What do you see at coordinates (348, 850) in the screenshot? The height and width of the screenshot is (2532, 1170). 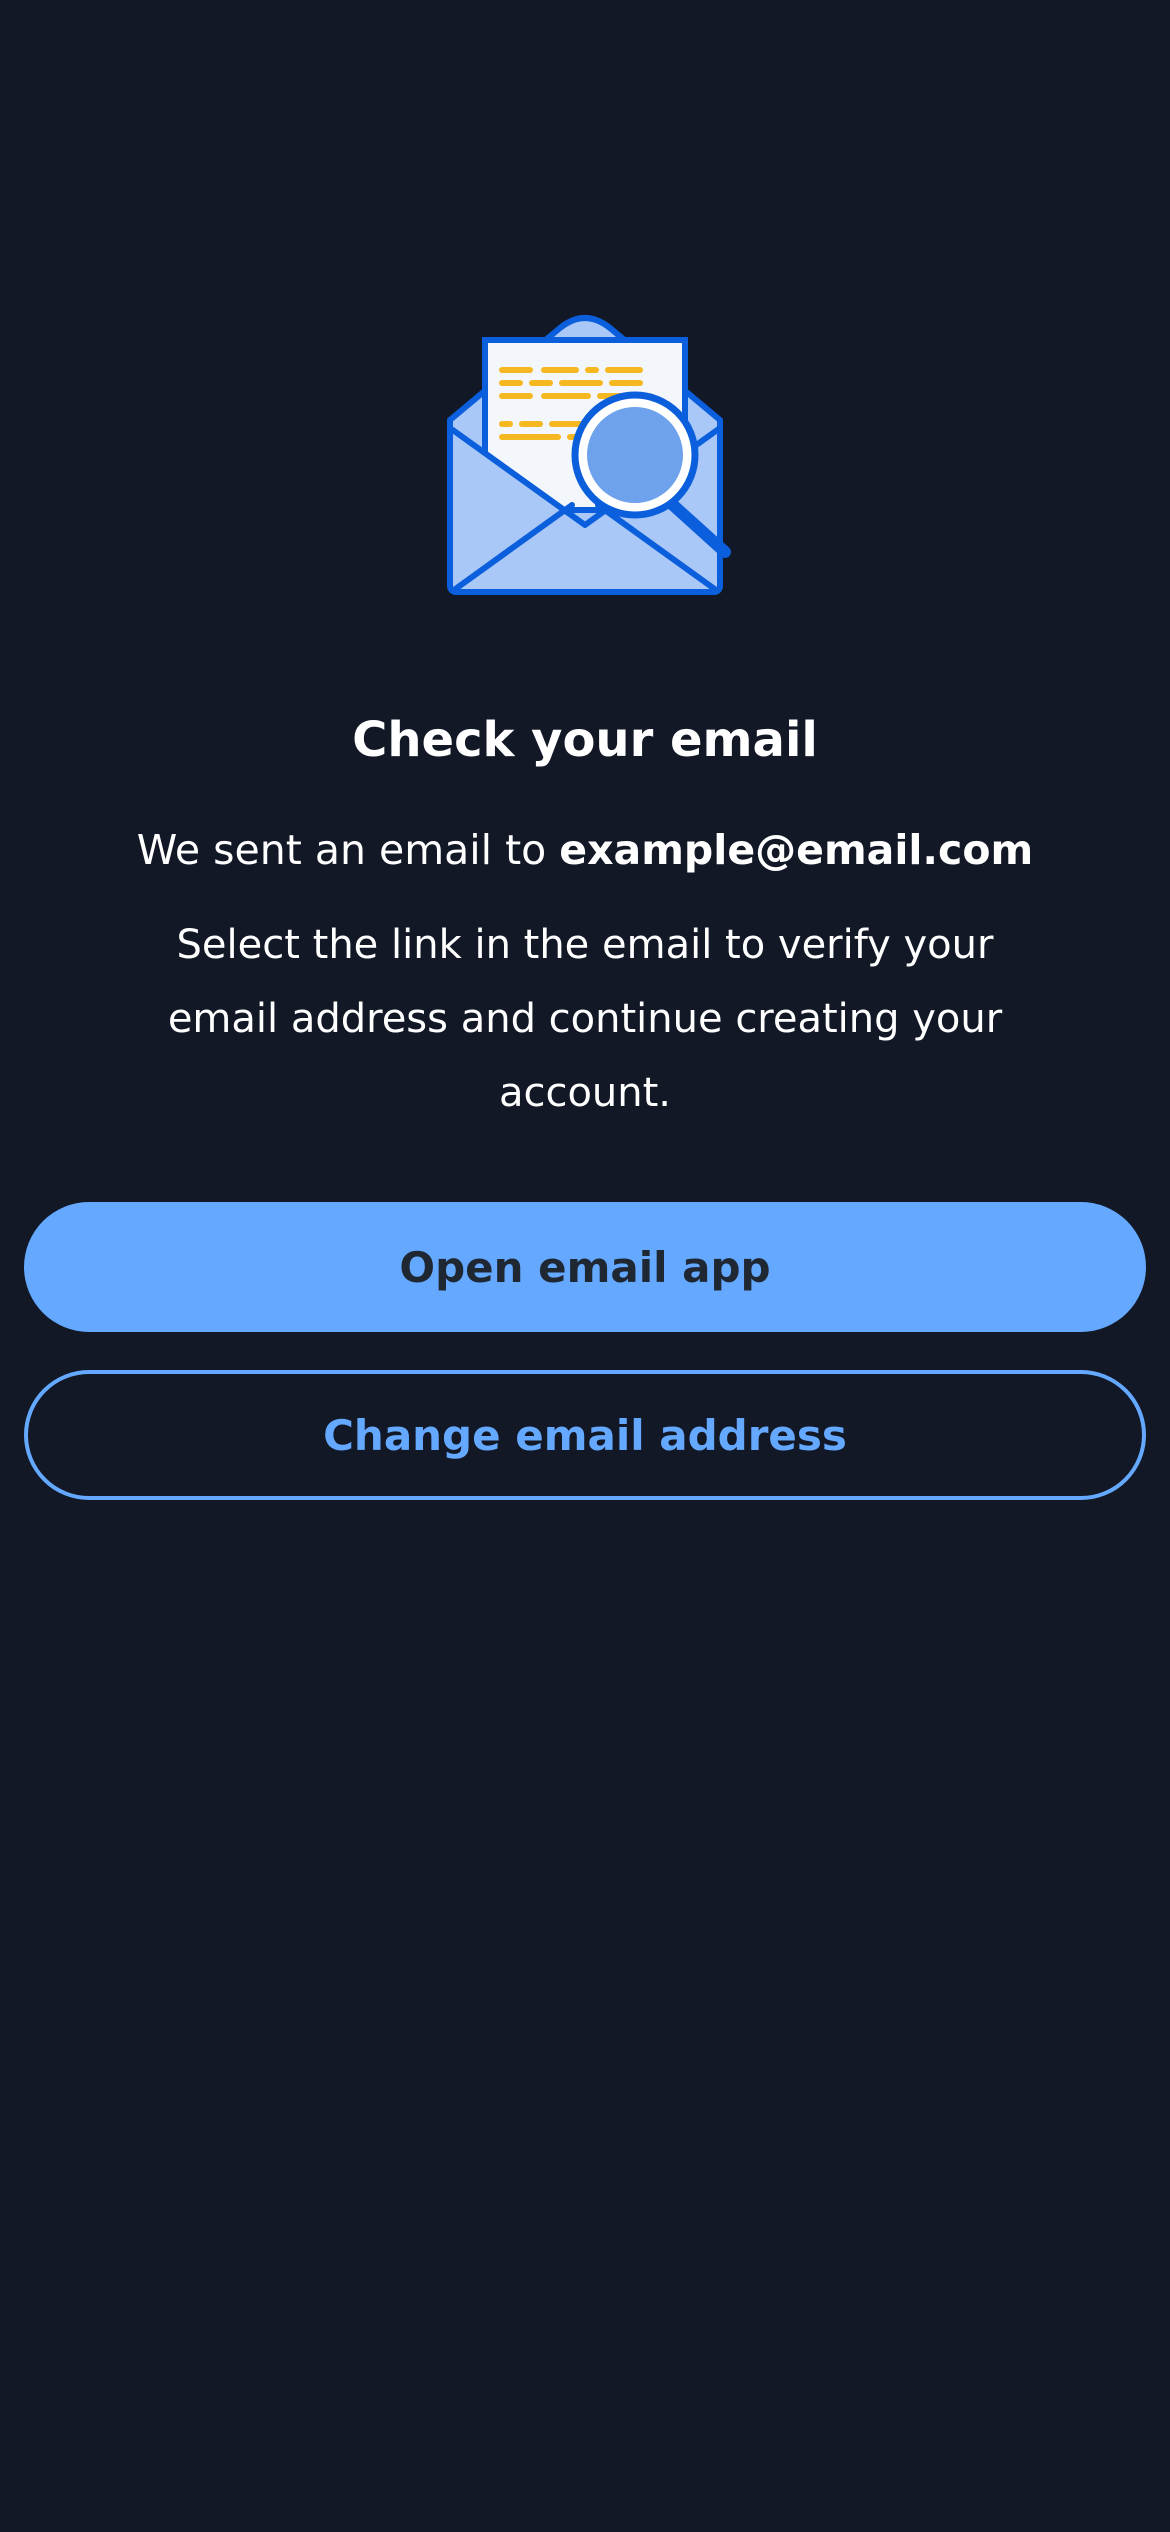 I see `sent-email-prefix: We sent an email to` at bounding box center [348, 850].